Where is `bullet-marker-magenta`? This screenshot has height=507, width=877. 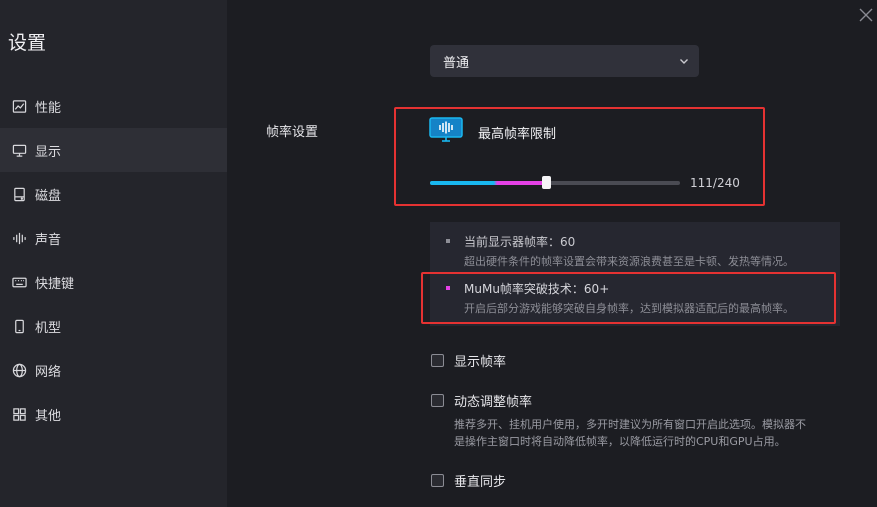
bullet-marker-magenta is located at coordinates (448, 288).